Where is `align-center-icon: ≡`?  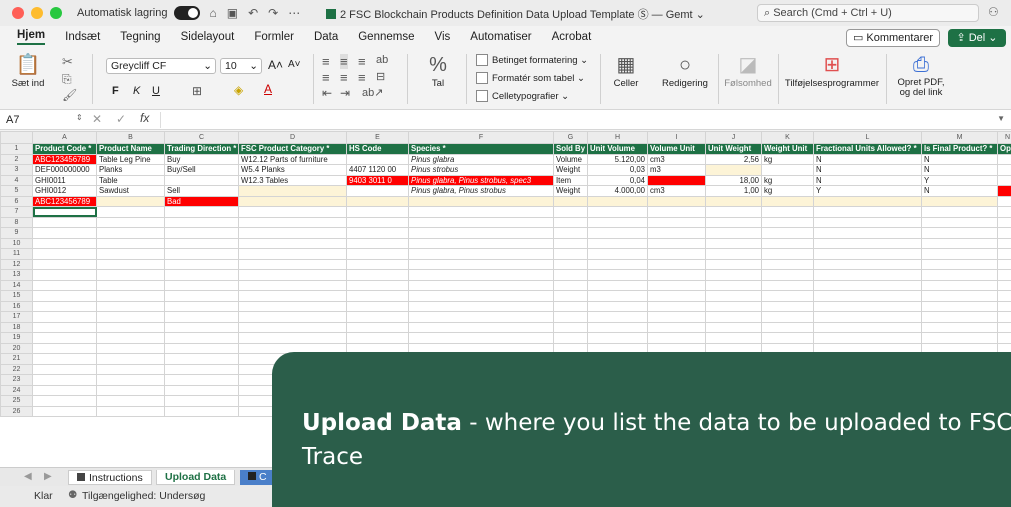
align-center-icon: ≡ is located at coordinates (344, 77).